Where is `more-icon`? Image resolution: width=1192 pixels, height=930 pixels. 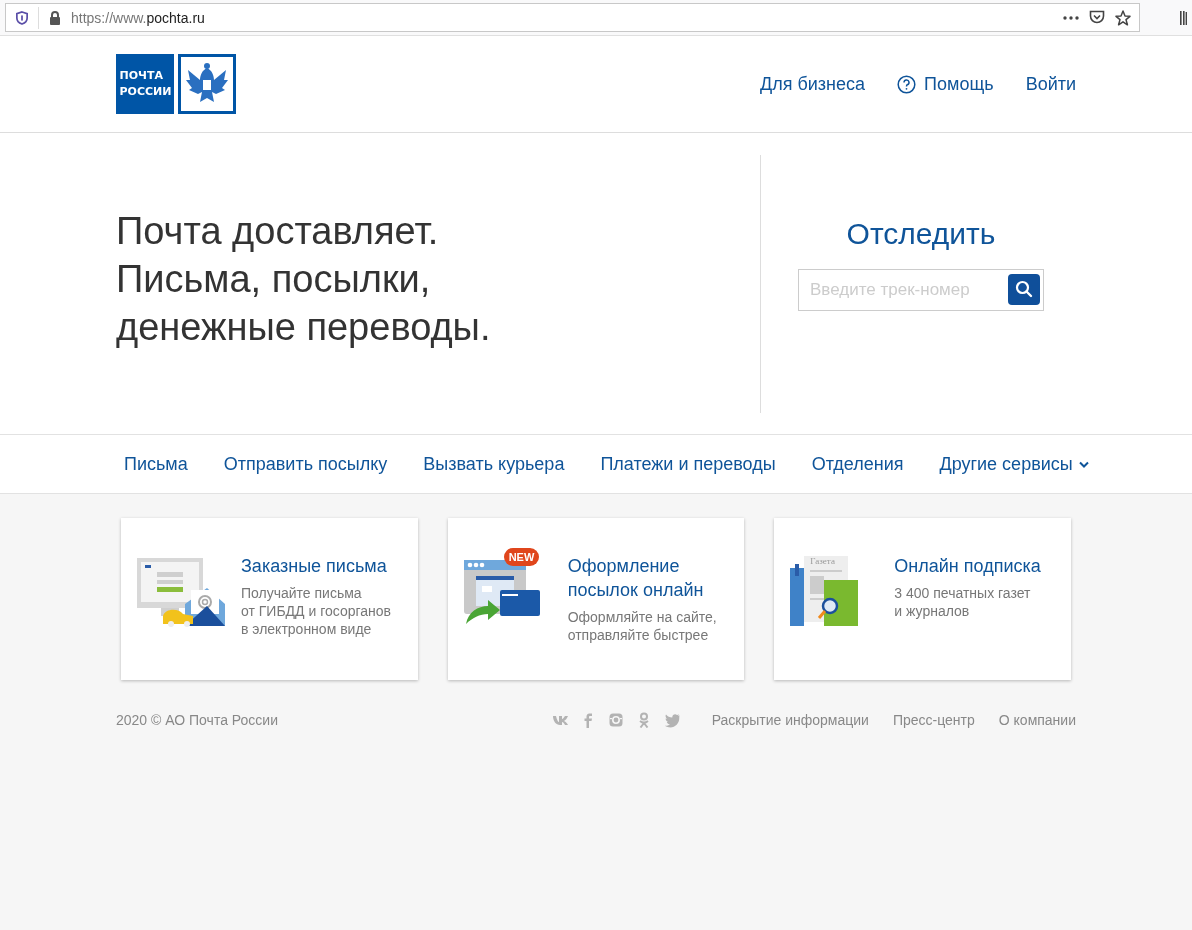 more-icon is located at coordinates (1071, 17).